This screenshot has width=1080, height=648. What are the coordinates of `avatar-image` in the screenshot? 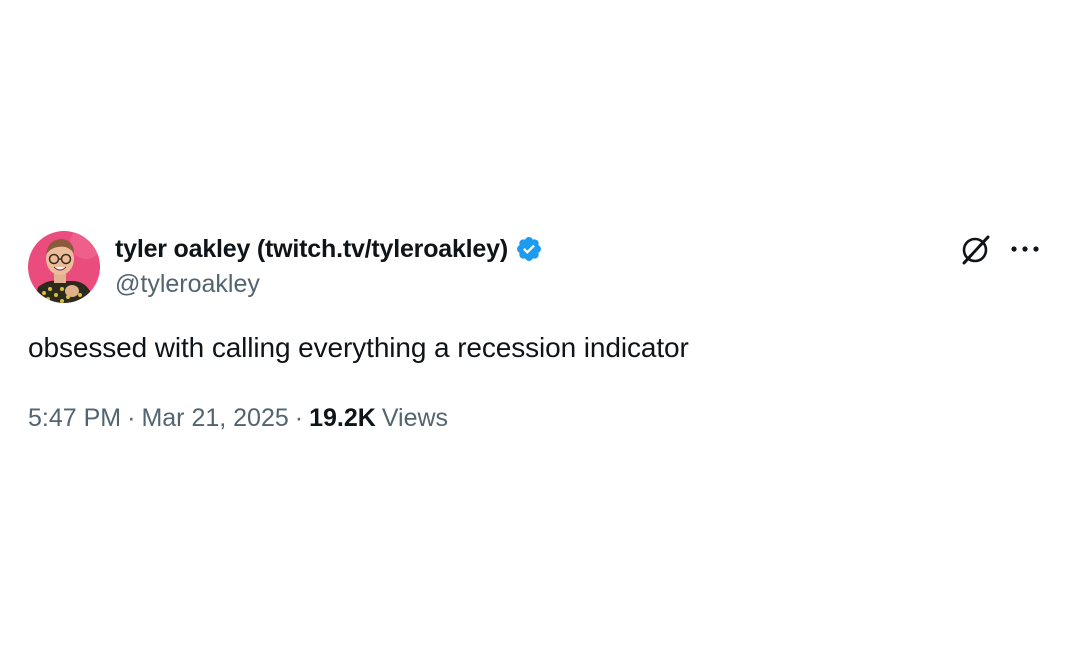 It's located at (64, 267).